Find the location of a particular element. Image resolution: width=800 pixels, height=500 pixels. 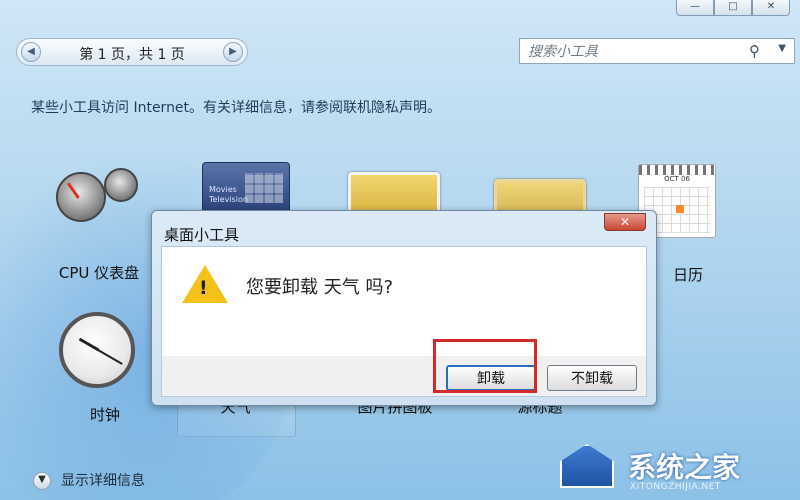

close-button: ✕ is located at coordinates (771, 8).